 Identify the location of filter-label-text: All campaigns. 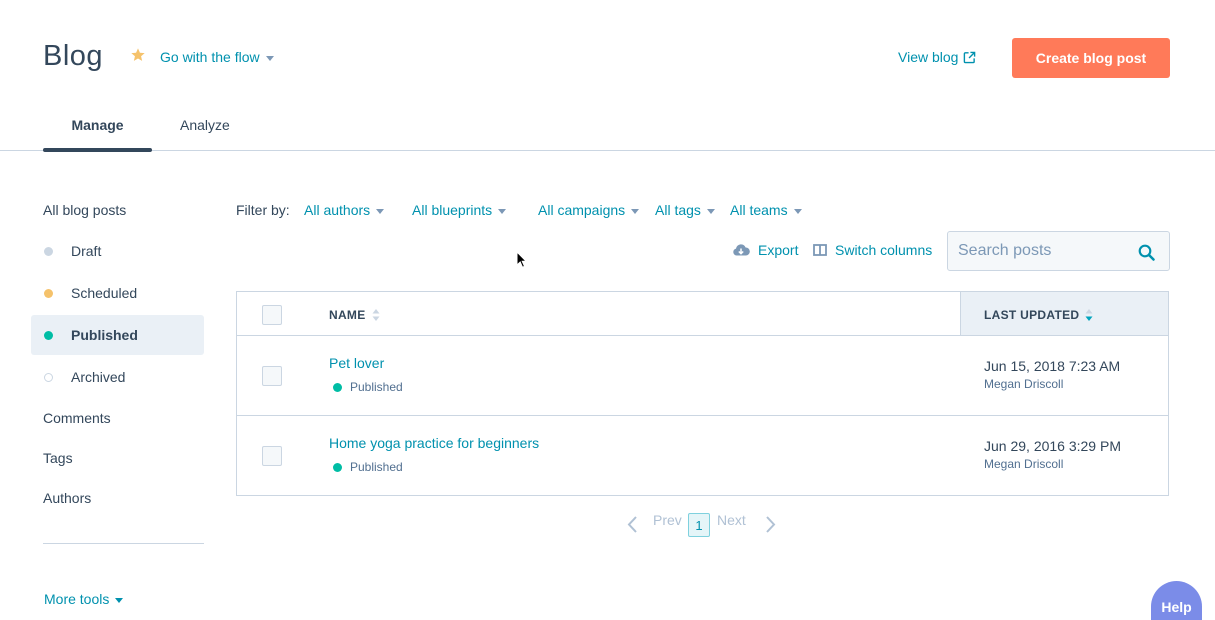
(582, 210).